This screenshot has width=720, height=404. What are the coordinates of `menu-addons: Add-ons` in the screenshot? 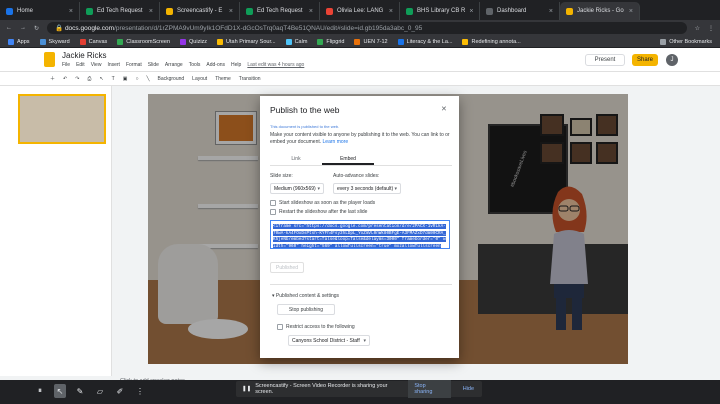 It's located at (215, 65).